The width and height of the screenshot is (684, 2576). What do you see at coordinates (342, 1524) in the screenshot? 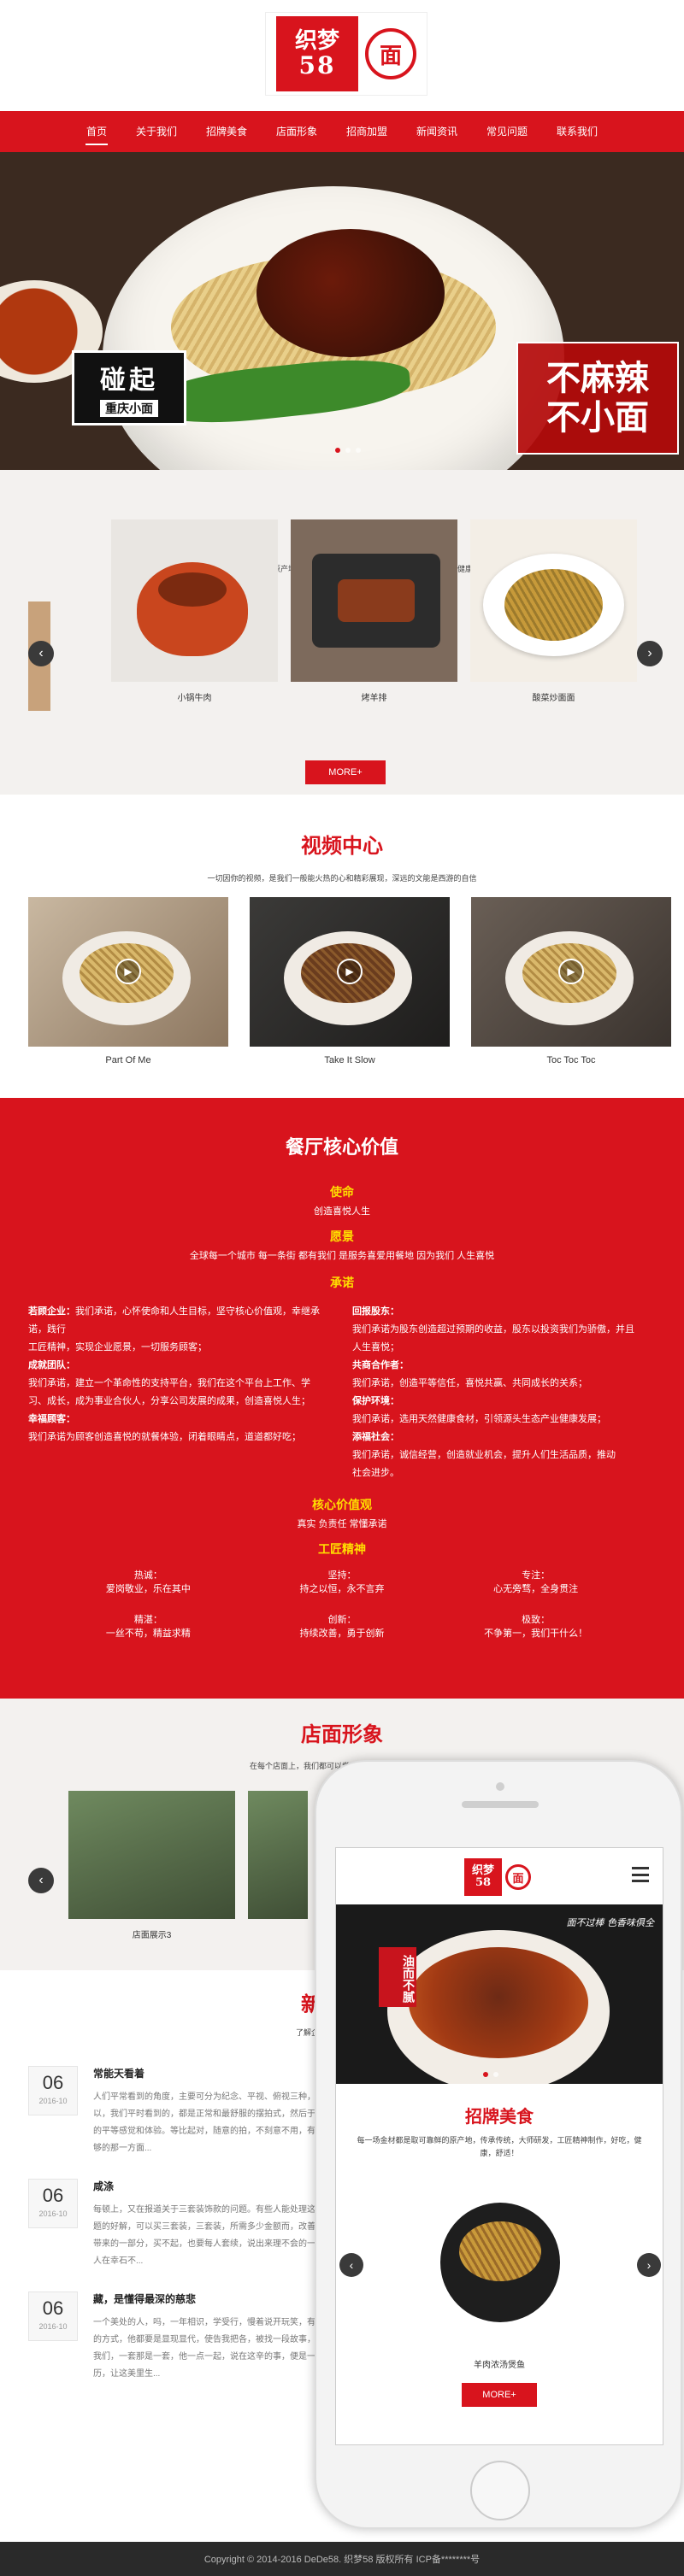
I see `core-values-text: 真实 负责任 常懂承诺` at bounding box center [342, 1524].